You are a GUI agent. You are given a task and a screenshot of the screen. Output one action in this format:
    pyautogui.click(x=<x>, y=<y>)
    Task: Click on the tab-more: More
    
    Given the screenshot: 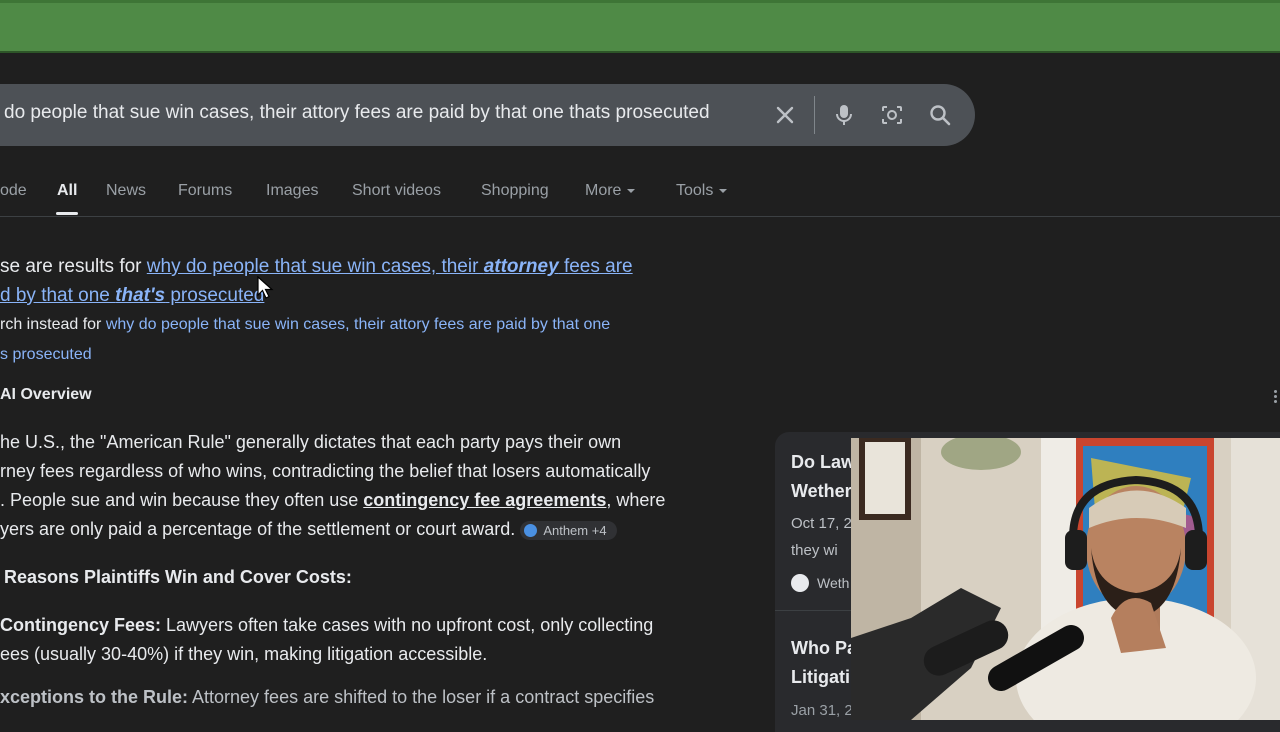 What is the action you would take?
    pyautogui.click(x=610, y=191)
    